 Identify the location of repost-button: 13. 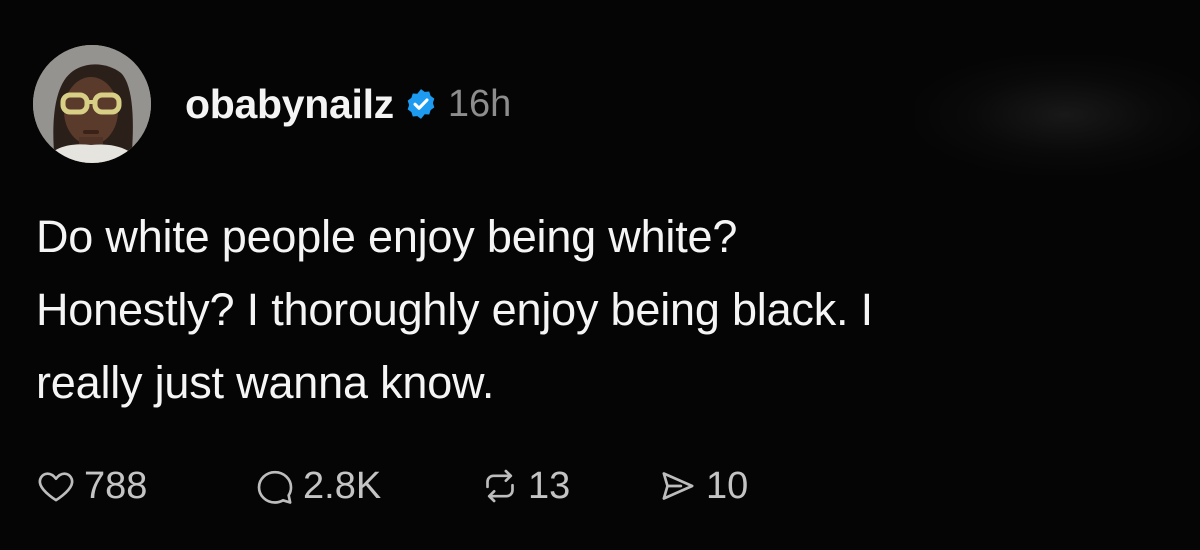
(569, 486).